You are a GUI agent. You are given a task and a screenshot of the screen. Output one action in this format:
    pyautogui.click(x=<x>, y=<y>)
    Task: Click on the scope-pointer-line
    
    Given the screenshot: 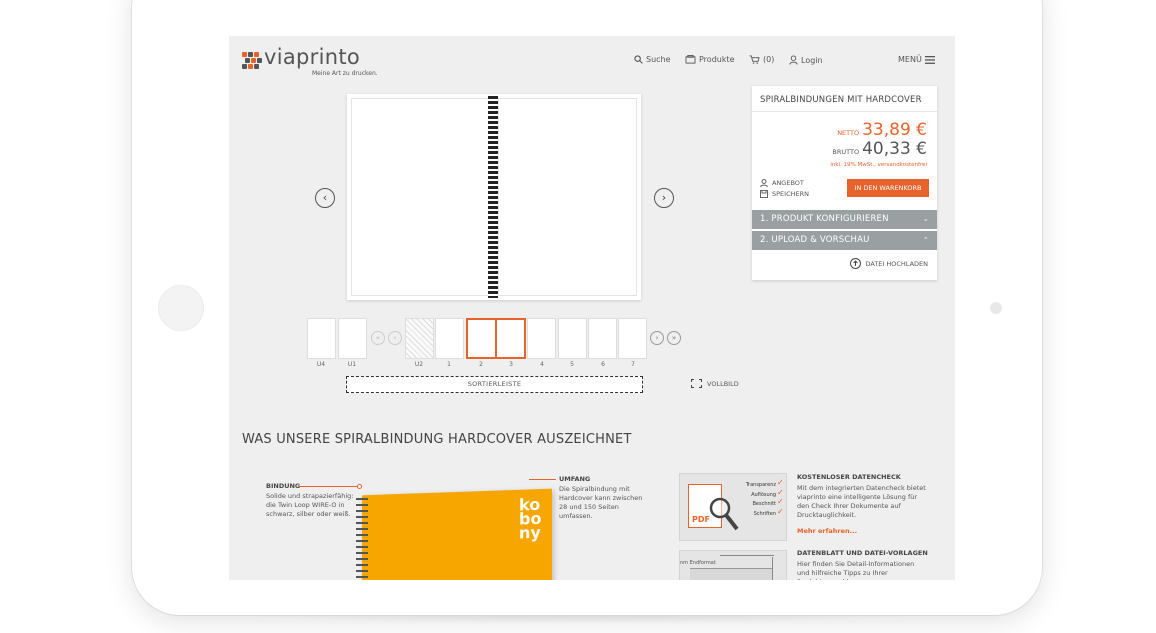 What is the action you would take?
    pyautogui.click(x=542, y=479)
    